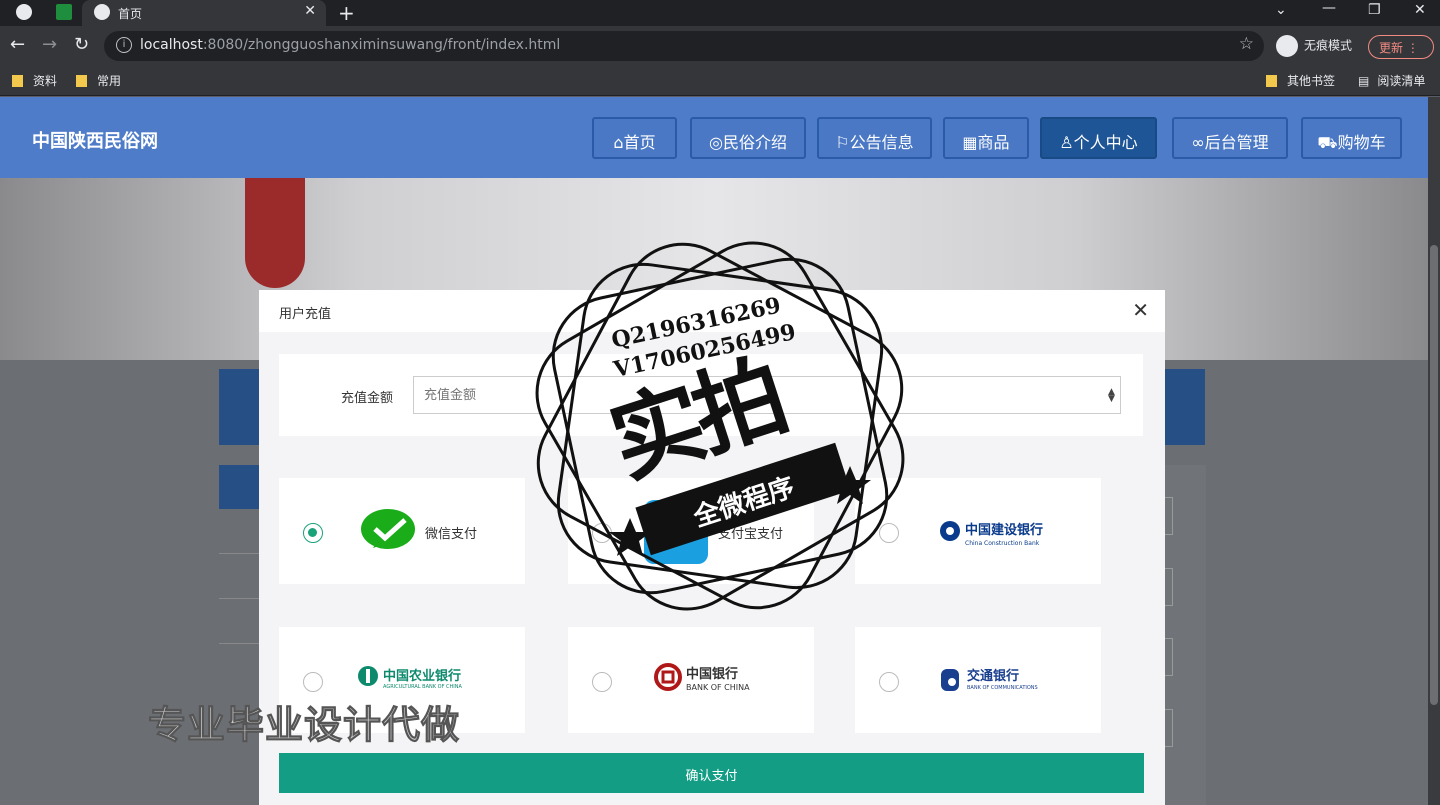  I want to click on tab-search-icon: ⌄, so click(1281, 10).